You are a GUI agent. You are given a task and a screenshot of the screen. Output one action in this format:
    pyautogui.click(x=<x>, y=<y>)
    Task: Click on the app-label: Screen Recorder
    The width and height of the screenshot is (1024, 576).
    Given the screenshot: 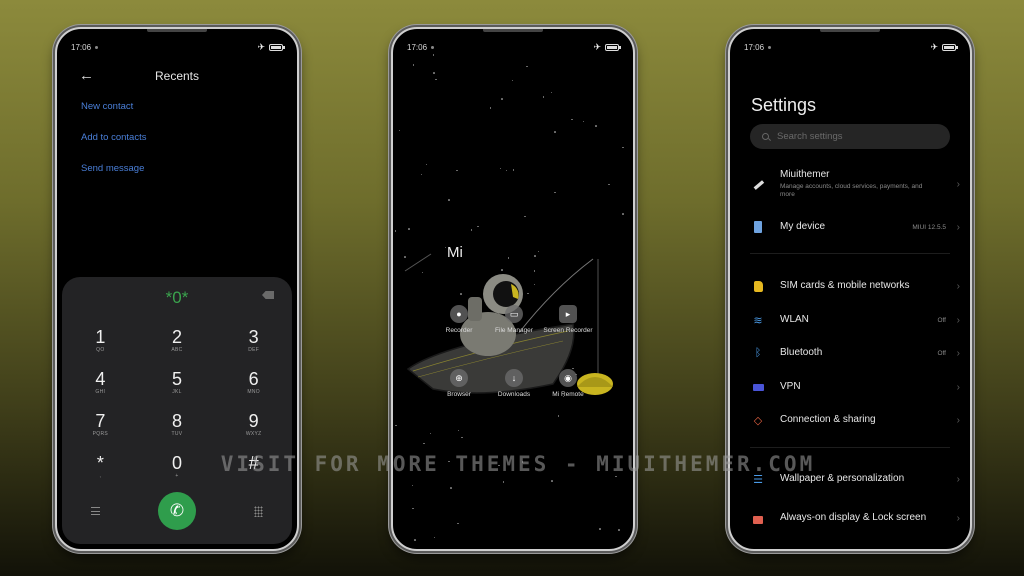 What is the action you would take?
    pyautogui.click(x=568, y=330)
    